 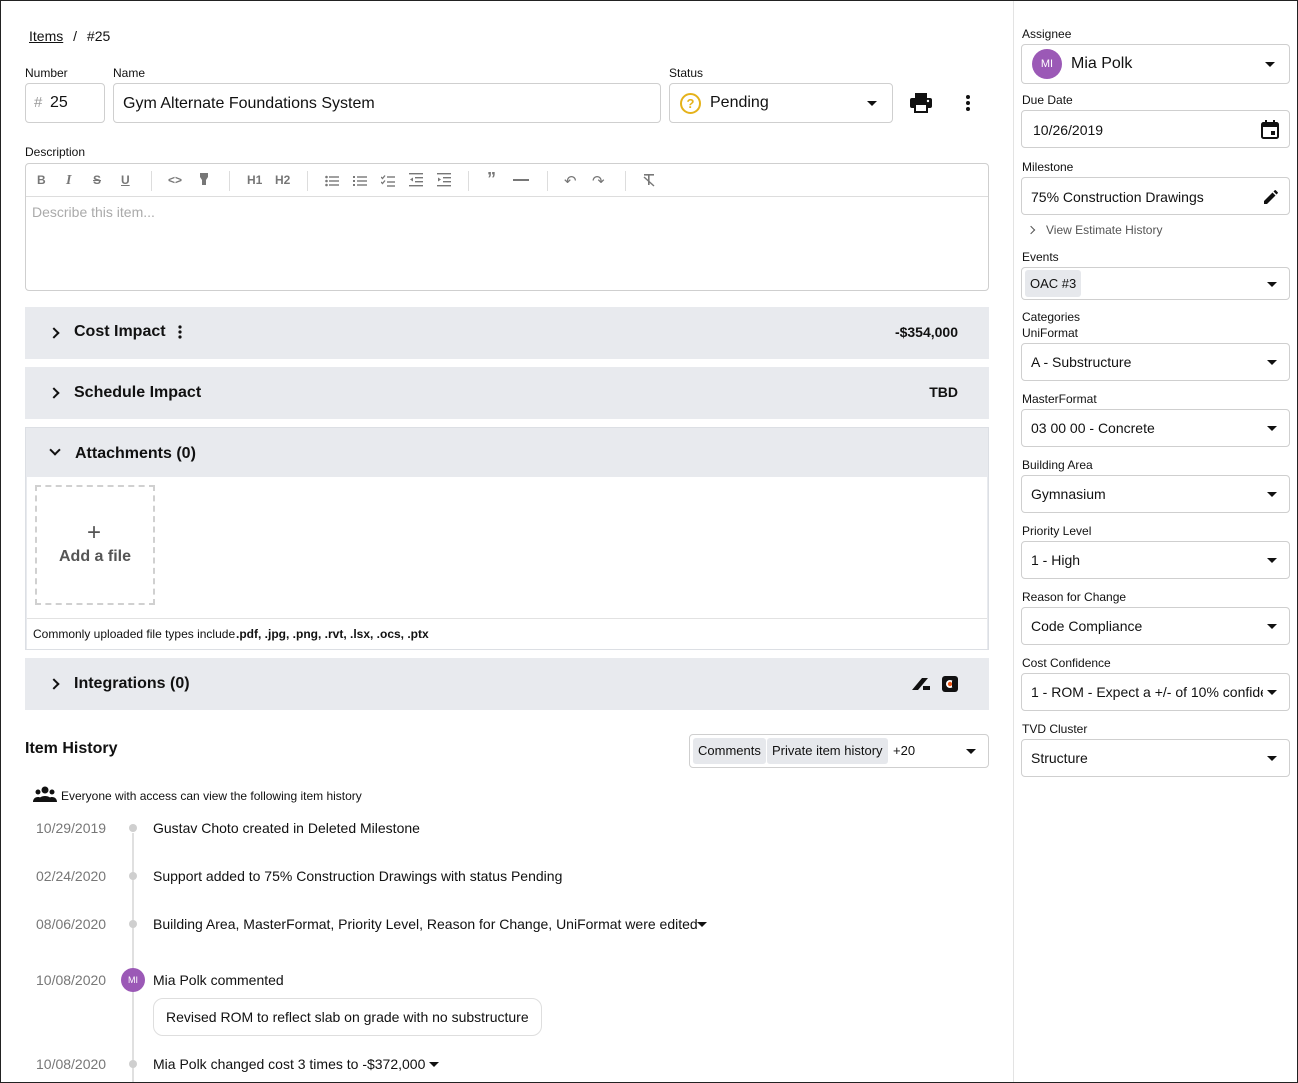 What do you see at coordinates (41, 180) in the screenshot?
I see `bold-button: B` at bounding box center [41, 180].